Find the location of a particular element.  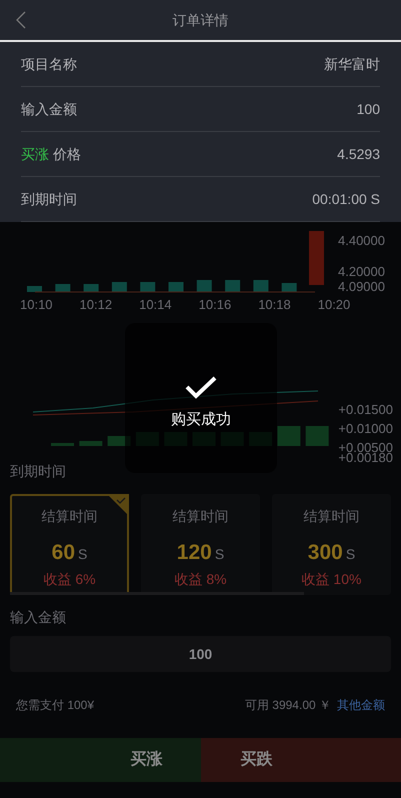

expiry-option: 结算时间 120 S 收益 8% is located at coordinates (200, 544).